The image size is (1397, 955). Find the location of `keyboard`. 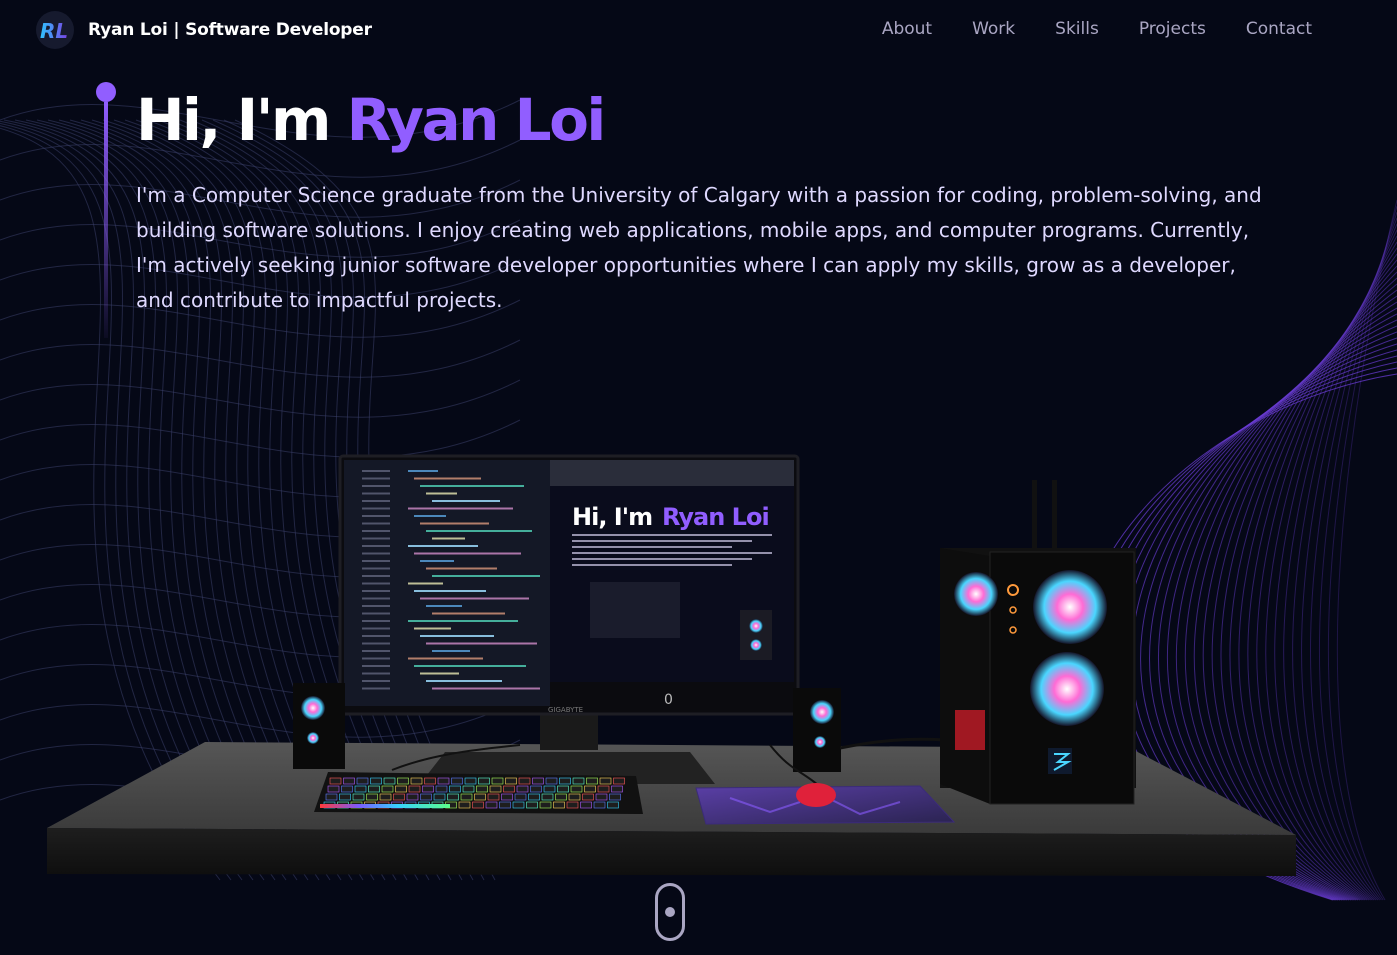

keyboard is located at coordinates (478, 793).